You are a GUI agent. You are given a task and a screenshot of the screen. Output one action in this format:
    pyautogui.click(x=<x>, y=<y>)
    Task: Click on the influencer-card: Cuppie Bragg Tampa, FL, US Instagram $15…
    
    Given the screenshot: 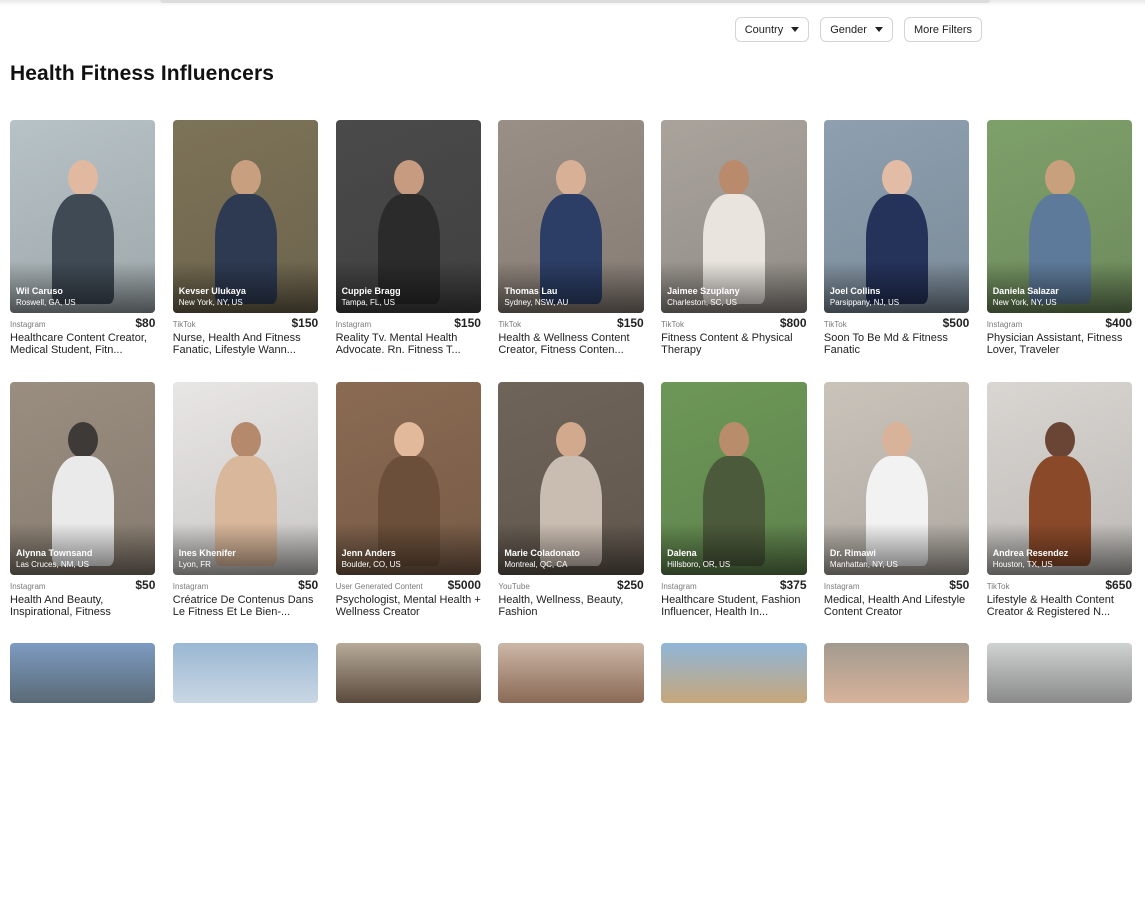 What is the action you would take?
    pyautogui.click(x=408, y=251)
    